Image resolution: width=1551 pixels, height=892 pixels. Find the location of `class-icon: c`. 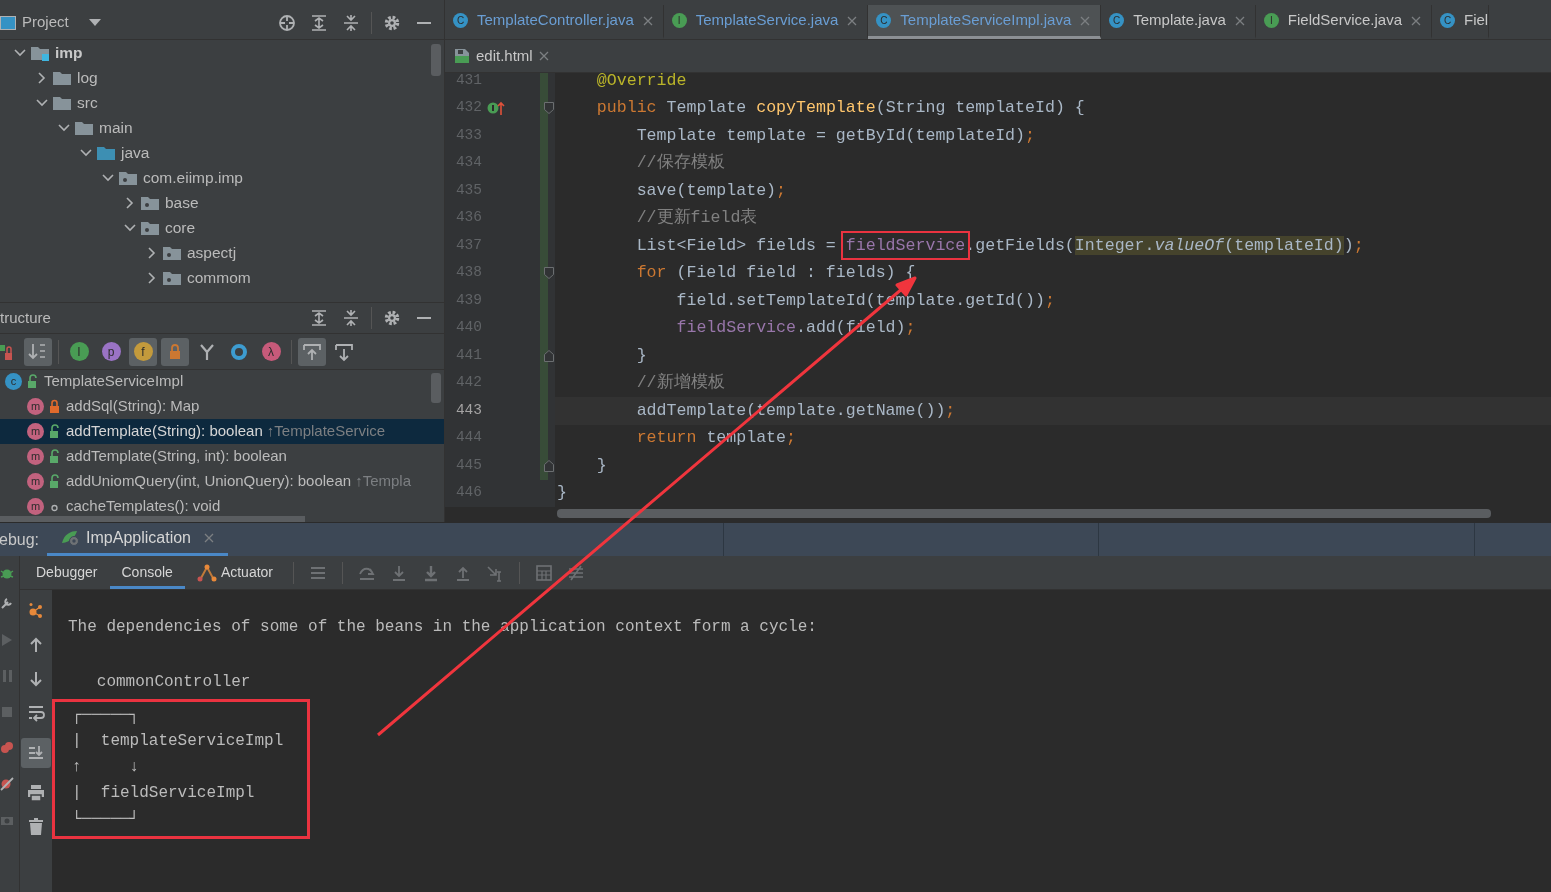

class-icon: c is located at coordinates (13, 381).